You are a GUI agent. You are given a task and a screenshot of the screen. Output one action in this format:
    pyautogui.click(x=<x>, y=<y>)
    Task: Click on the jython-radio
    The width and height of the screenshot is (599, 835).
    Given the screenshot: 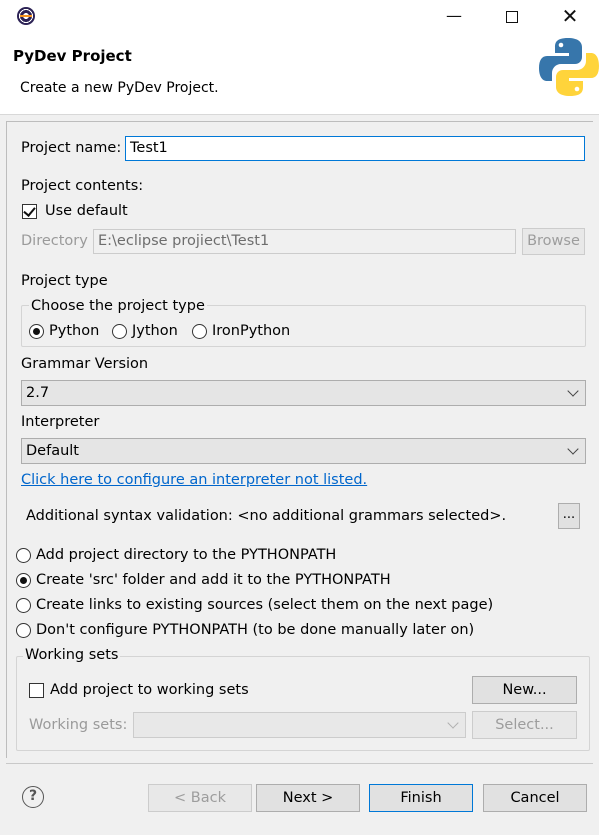 What is the action you would take?
    pyautogui.click(x=119, y=331)
    